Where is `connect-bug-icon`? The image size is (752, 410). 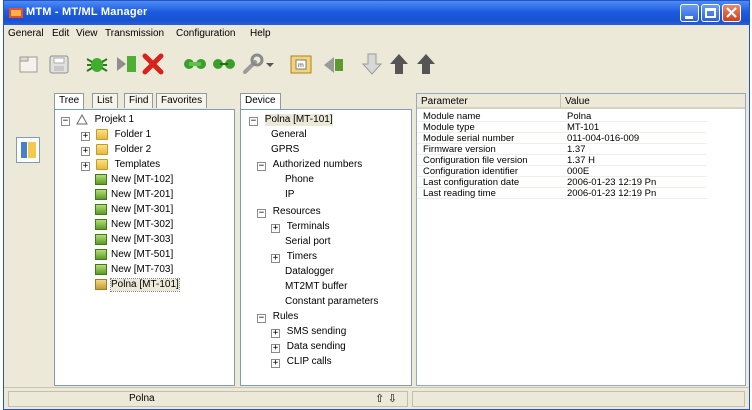
connect-bug-icon is located at coordinates (97, 65).